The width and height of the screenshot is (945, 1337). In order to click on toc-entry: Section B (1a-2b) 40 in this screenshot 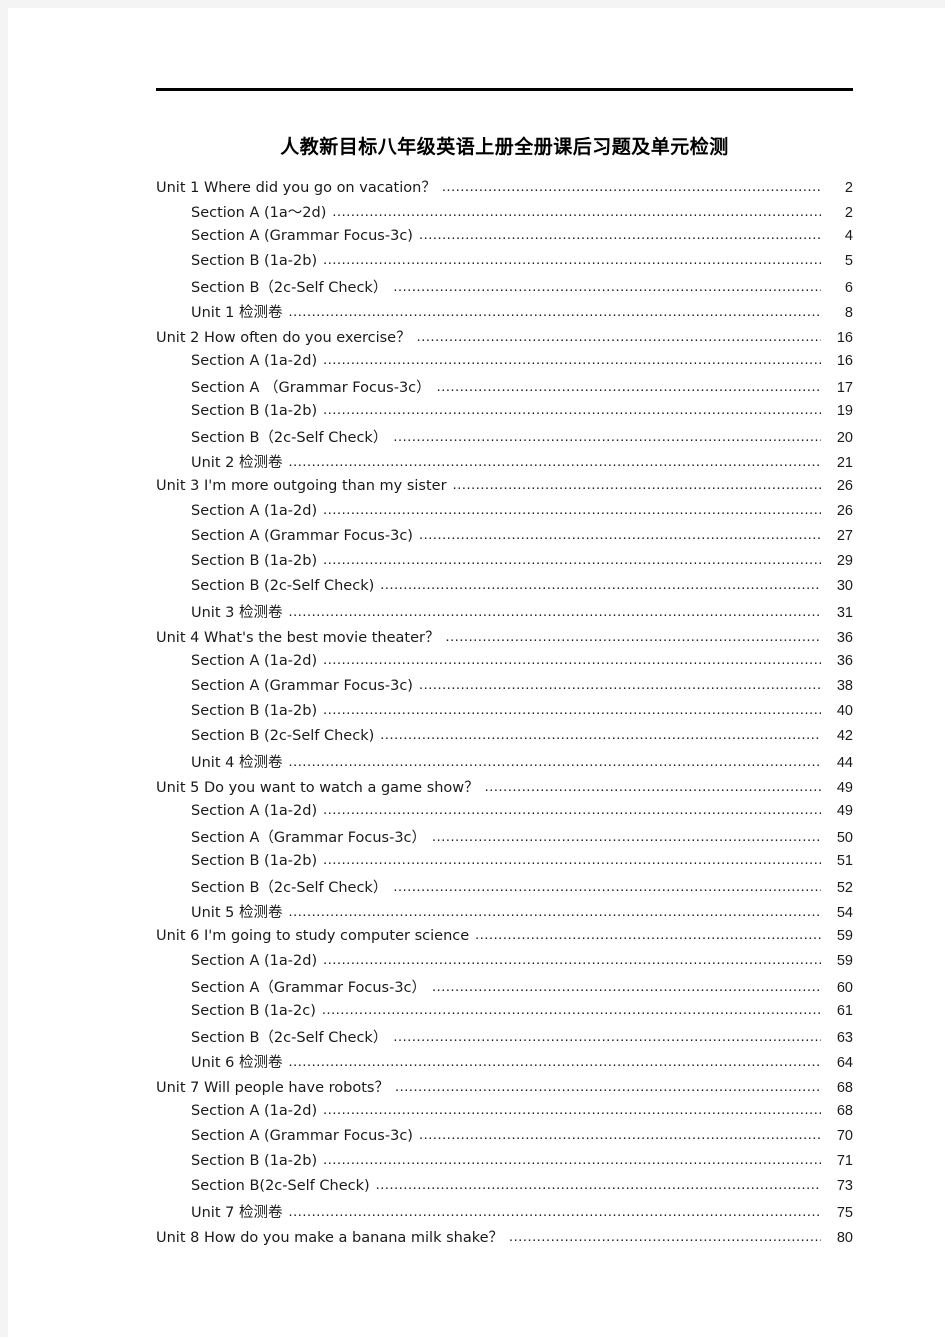, I will do `click(504, 713)`.